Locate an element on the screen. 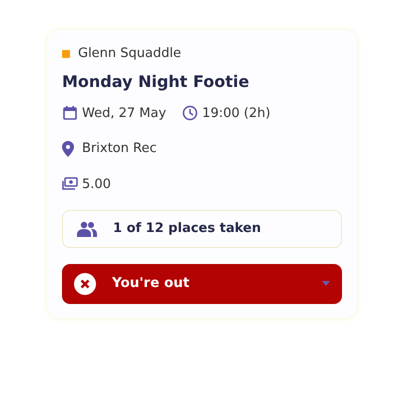 The width and height of the screenshot is (402, 418). caret-icon is located at coordinates (326, 283).